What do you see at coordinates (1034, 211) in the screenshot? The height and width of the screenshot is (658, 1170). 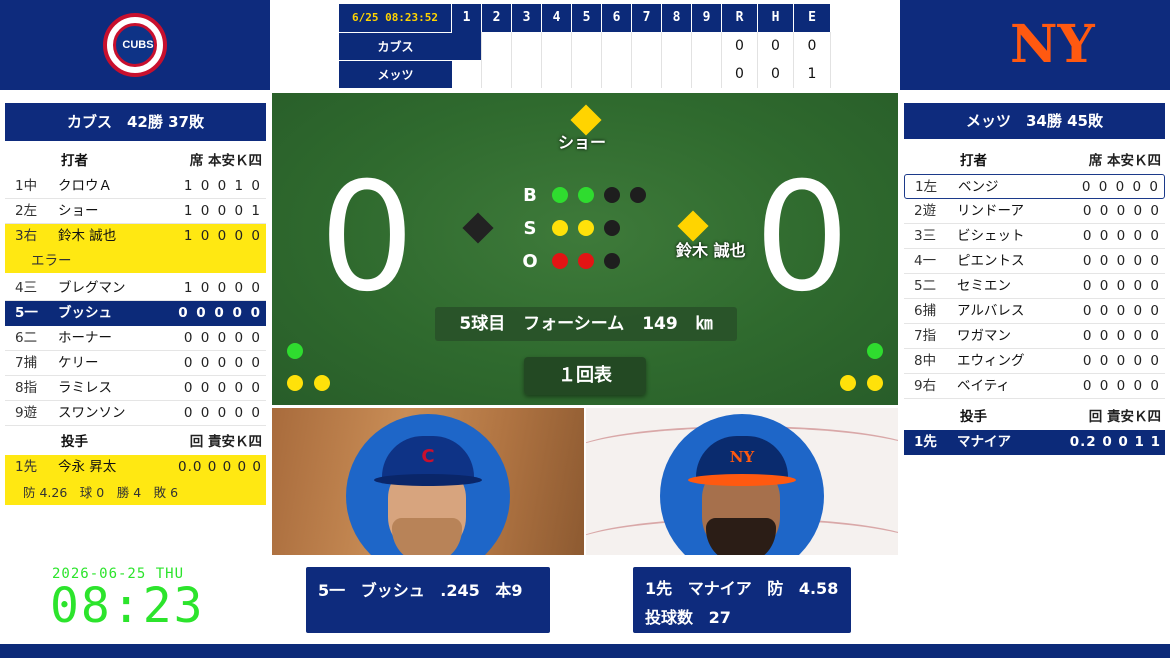 I see `lineup-row: 2遊 リンドーア 0 0 0 0 0` at bounding box center [1034, 211].